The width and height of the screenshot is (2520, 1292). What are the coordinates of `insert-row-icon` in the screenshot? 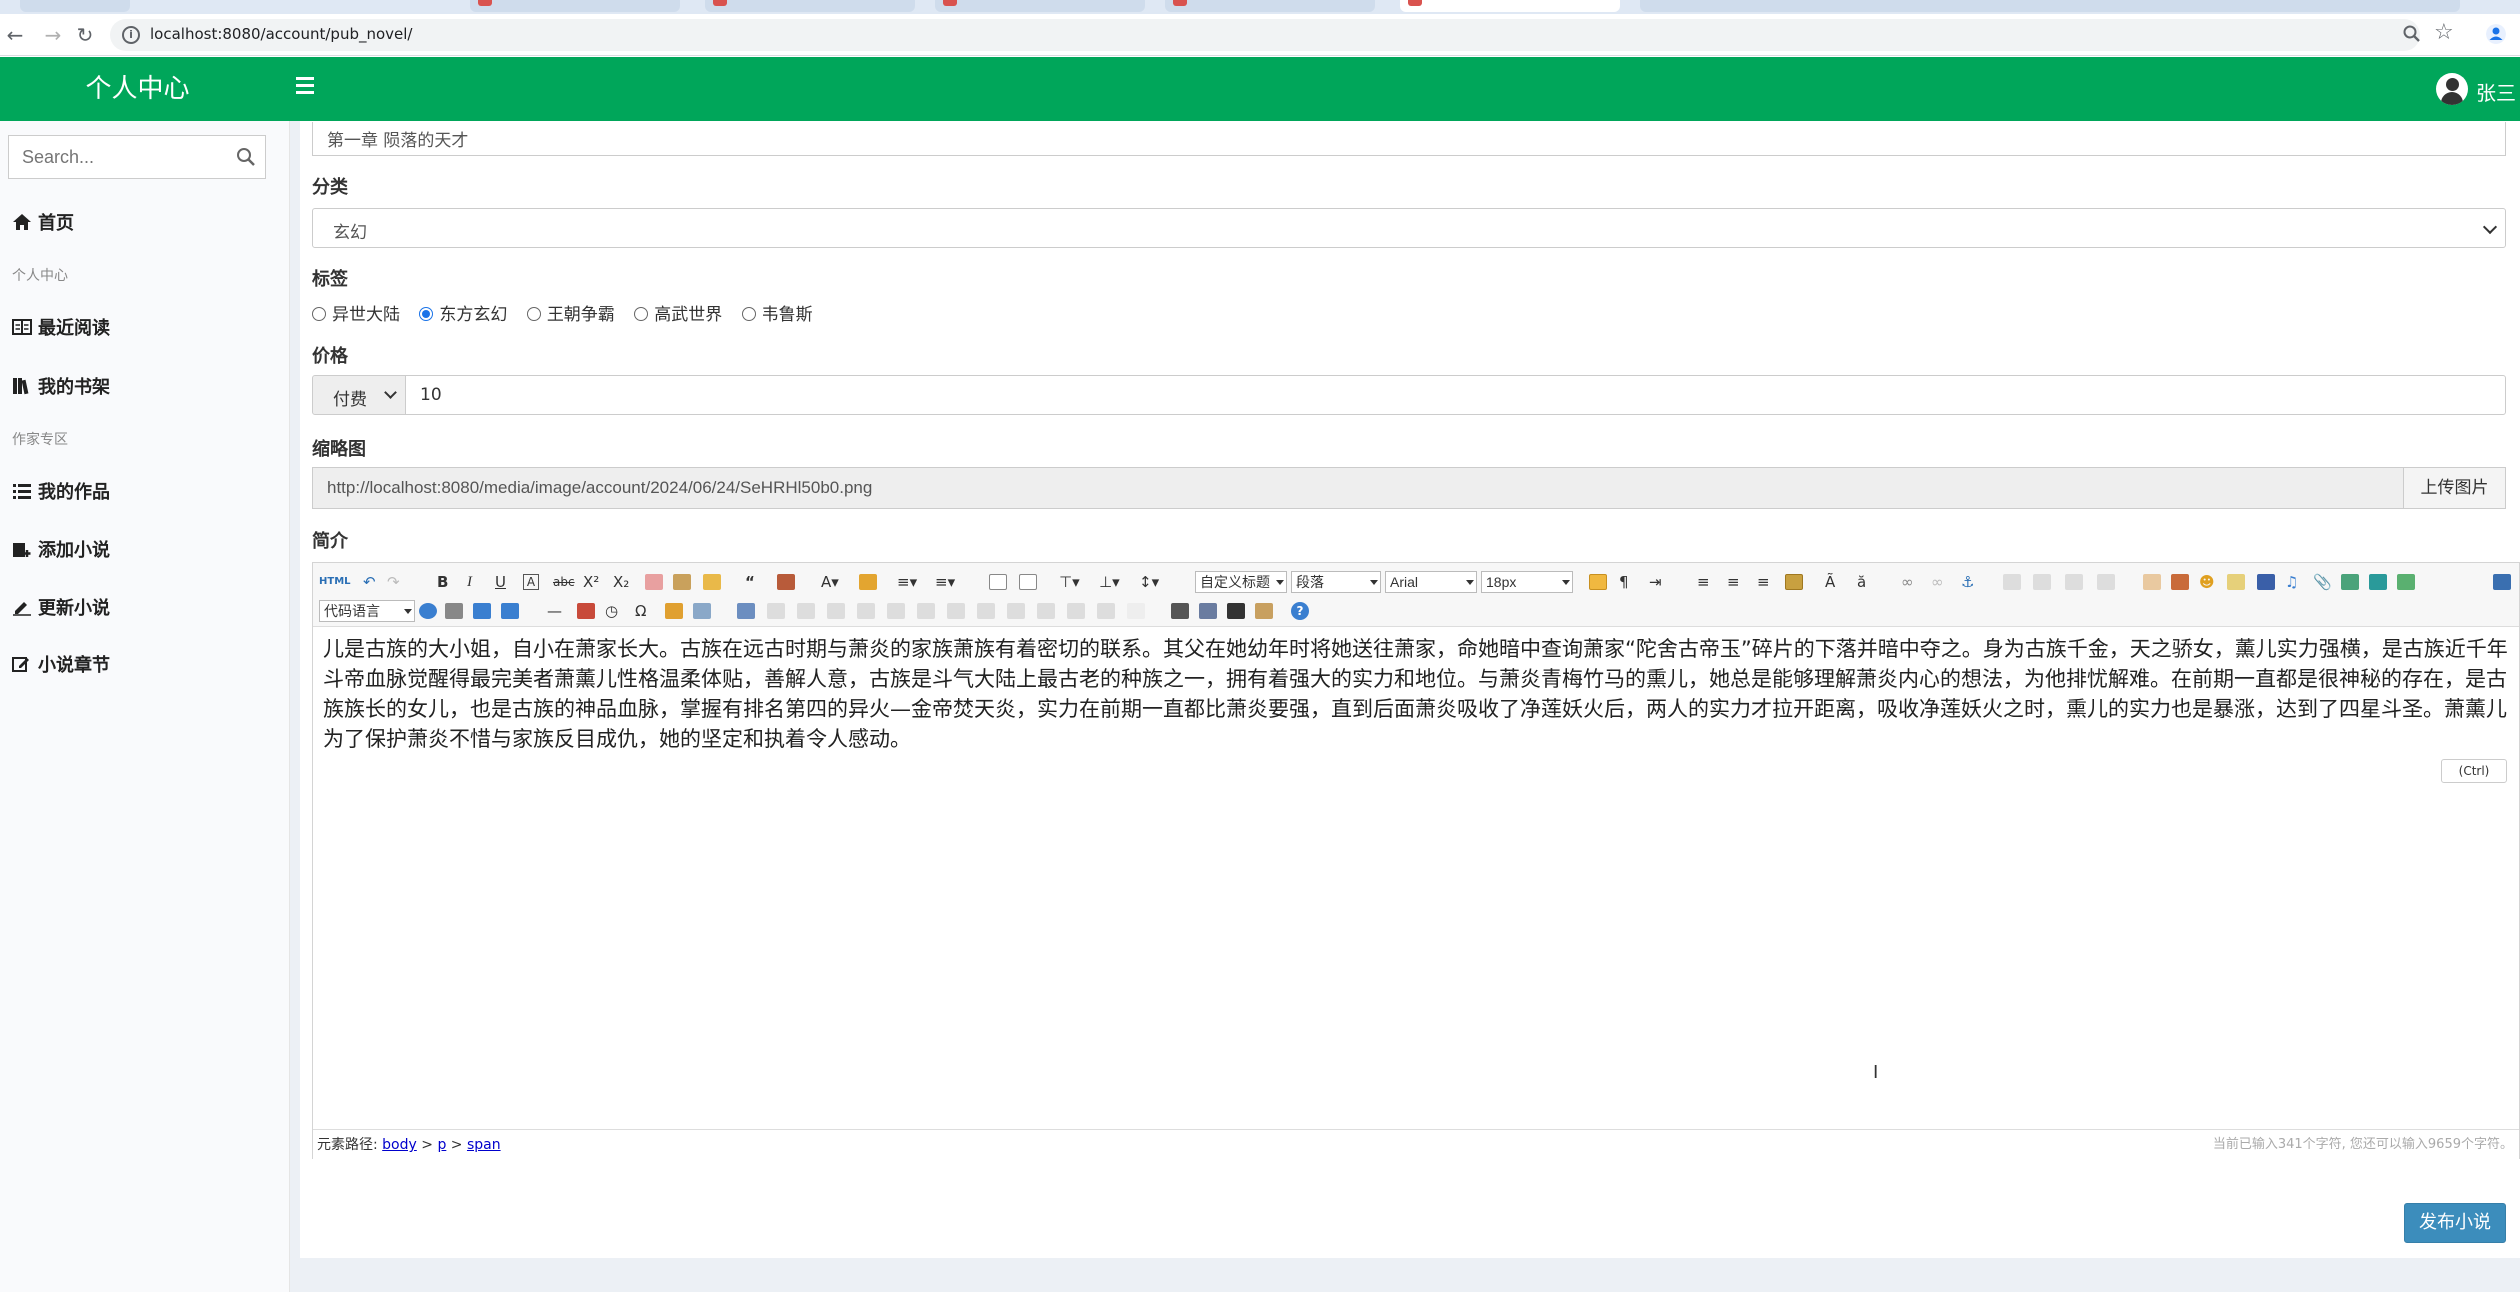 It's located at (836, 611).